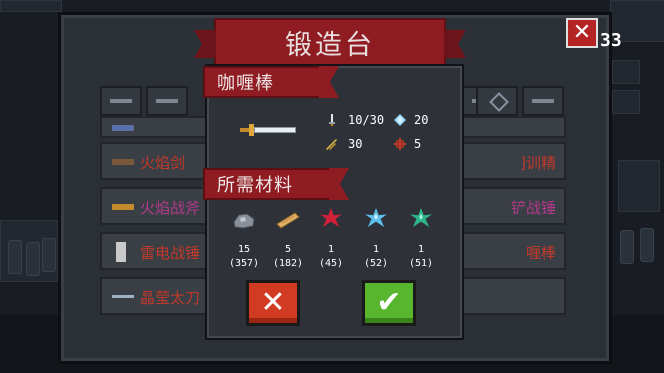  I want to click on corner-counter: 33, so click(611, 40).